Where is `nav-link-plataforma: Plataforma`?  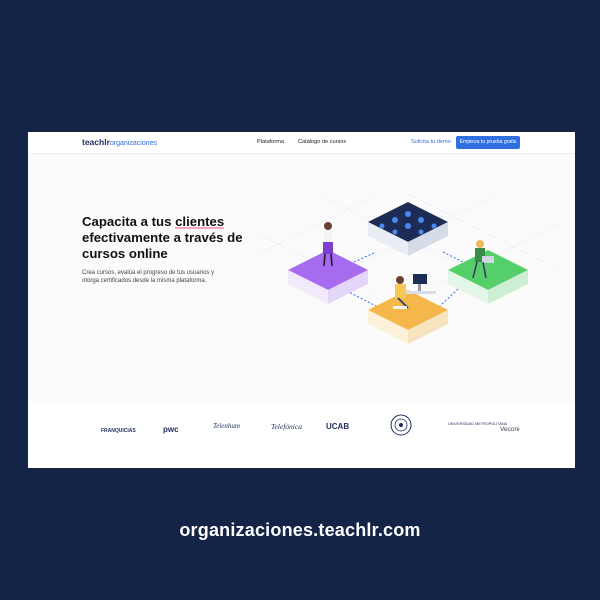 nav-link-plataforma: Plataforma is located at coordinates (270, 142).